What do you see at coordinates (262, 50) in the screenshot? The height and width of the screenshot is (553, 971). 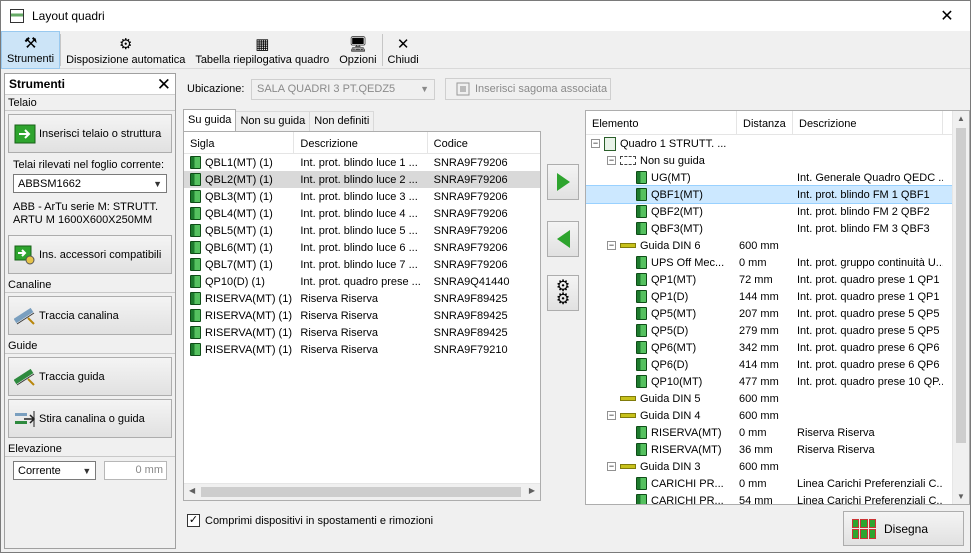 I see `toolbar-tabella-button: ▦ Tabella riepilogativa quadro` at bounding box center [262, 50].